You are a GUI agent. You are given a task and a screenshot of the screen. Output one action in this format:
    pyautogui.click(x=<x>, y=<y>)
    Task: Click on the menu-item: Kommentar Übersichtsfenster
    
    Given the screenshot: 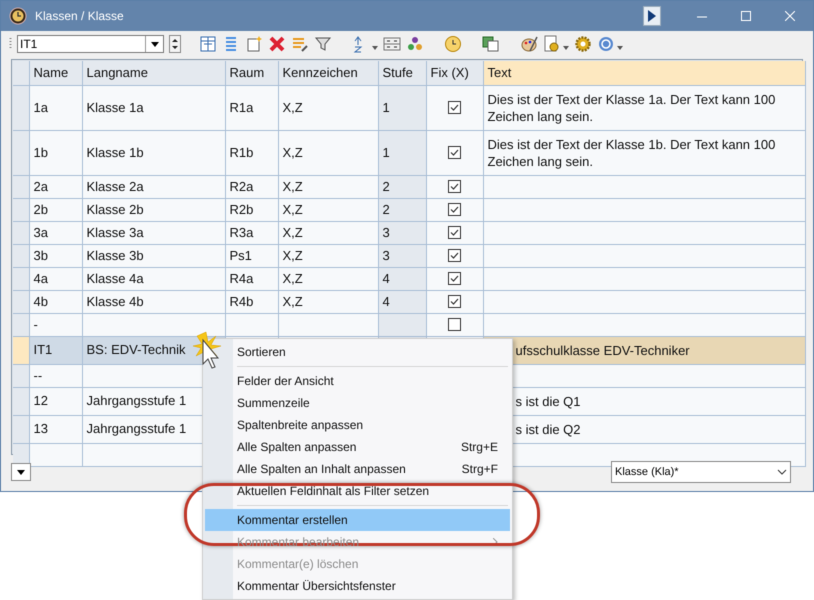 What is the action you would take?
    pyautogui.click(x=357, y=586)
    